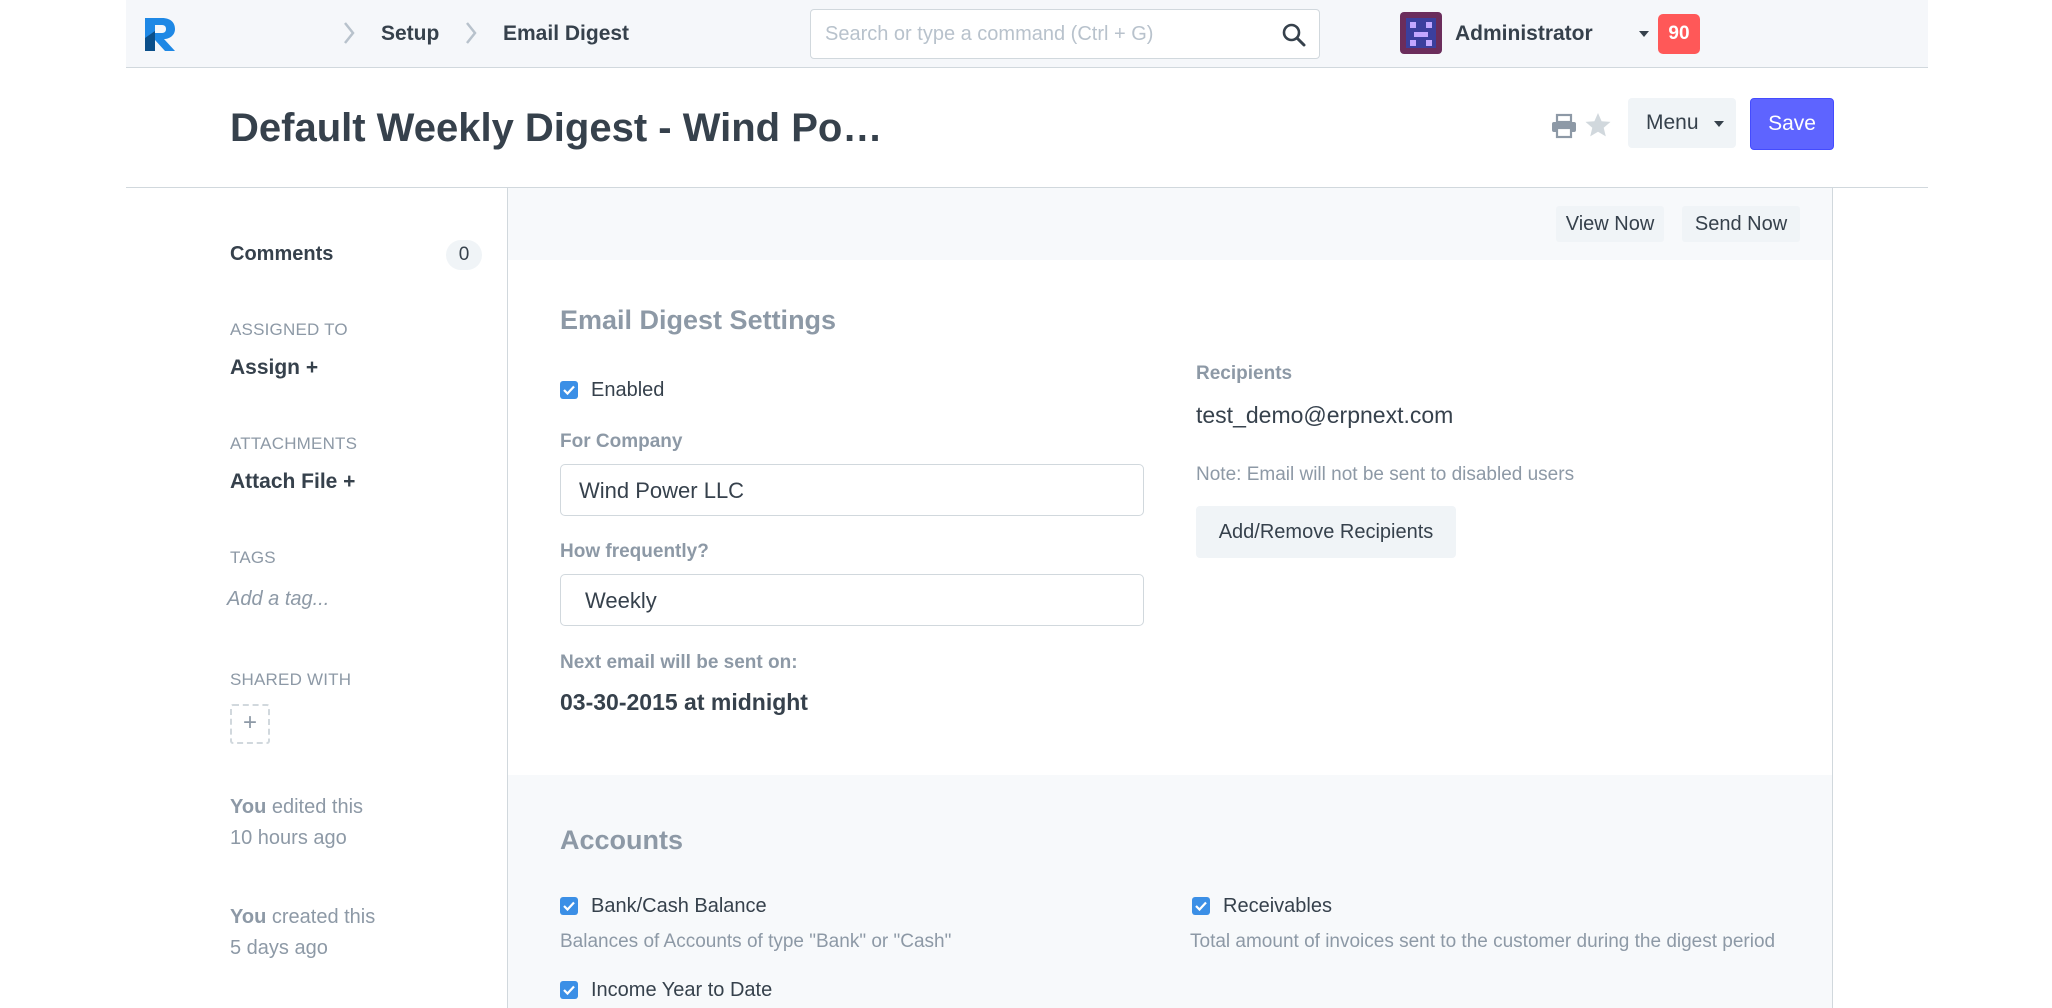 The image size is (2052, 1008). What do you see at coordinates (621, 600) in the screenshot?
I see `how-frequently-value: Weekly` at bounding box center [621, 600].